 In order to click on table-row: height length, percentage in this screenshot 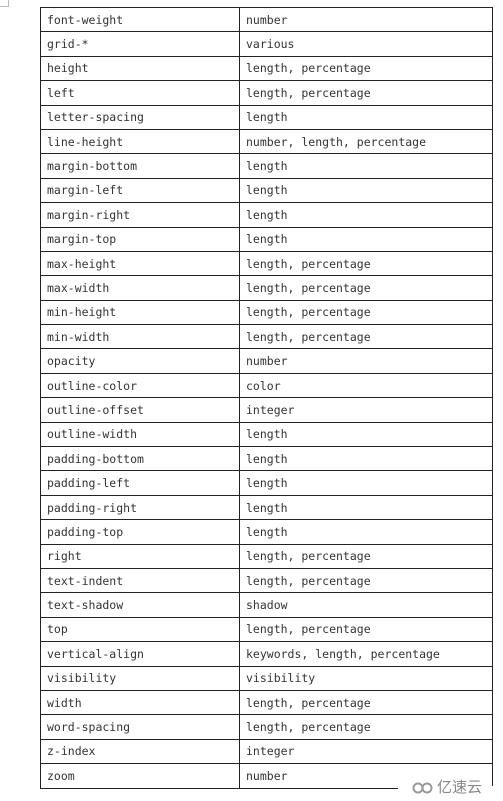, I will do `click(266, 68)`.